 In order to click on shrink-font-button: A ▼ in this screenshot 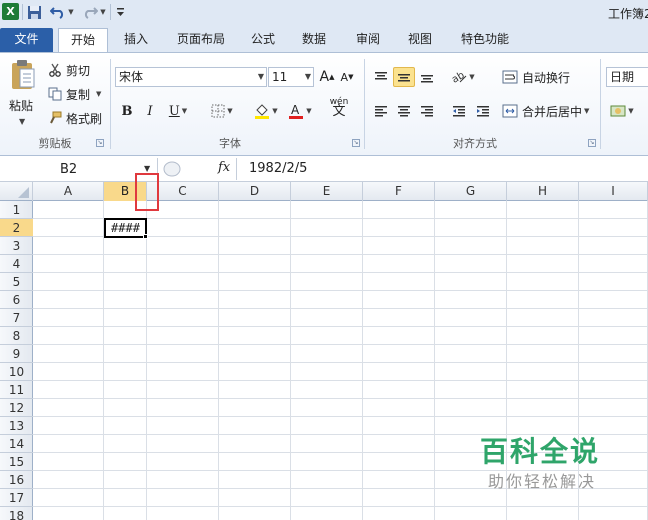, I will do `click(347, 77)`.